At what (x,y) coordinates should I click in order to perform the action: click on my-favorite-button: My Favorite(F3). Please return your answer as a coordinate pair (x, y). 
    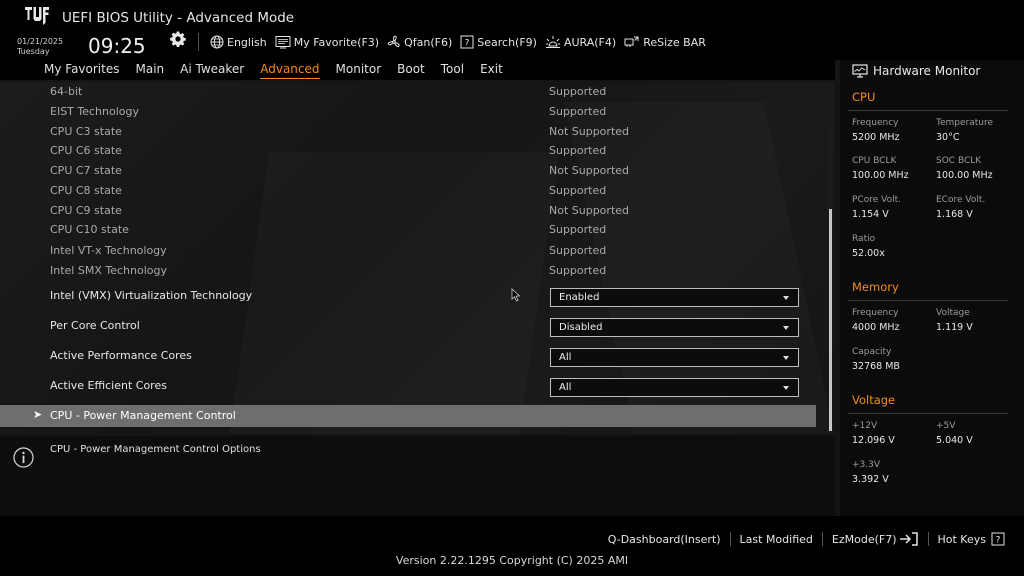
    Looking at the image, I should click on (327, 42).